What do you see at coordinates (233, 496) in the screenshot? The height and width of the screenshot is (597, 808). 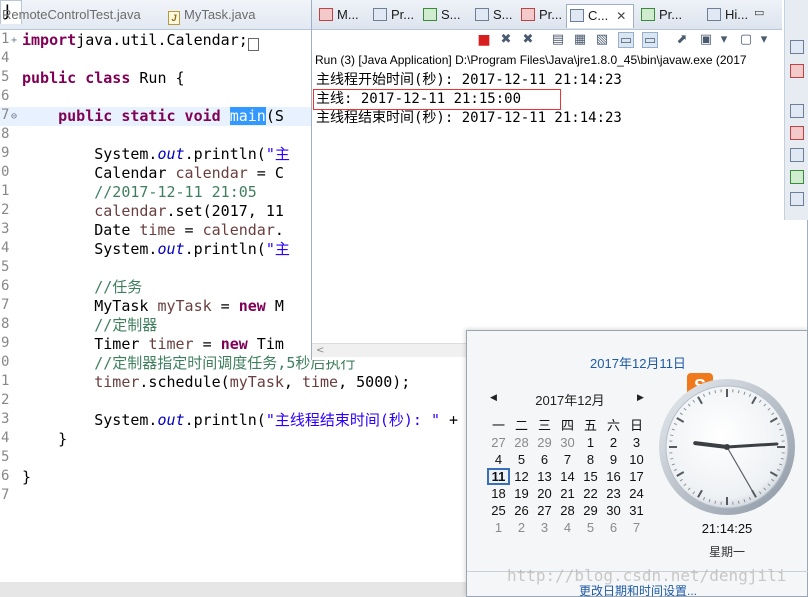 I see `code-line: 7` at bounding box center [233, 496].